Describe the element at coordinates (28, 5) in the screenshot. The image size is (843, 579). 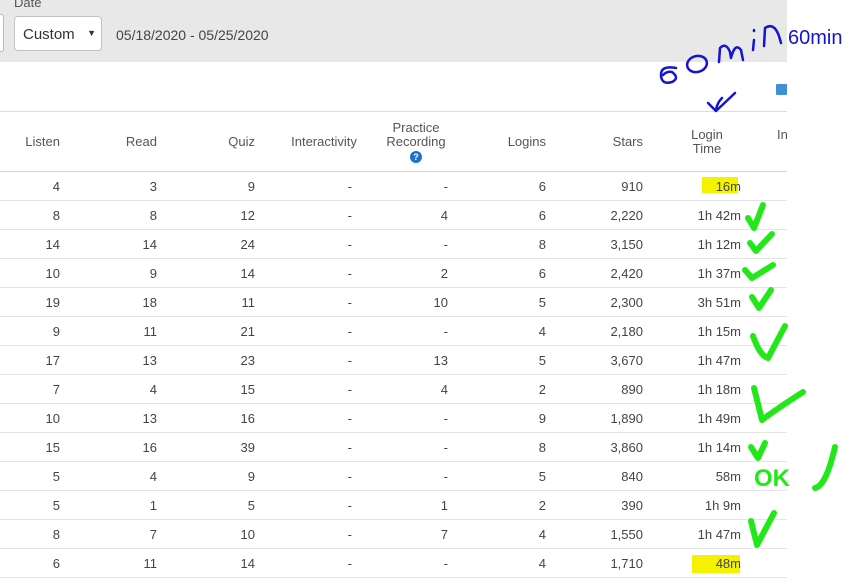
I see `date-filter-label: Date` at that location.